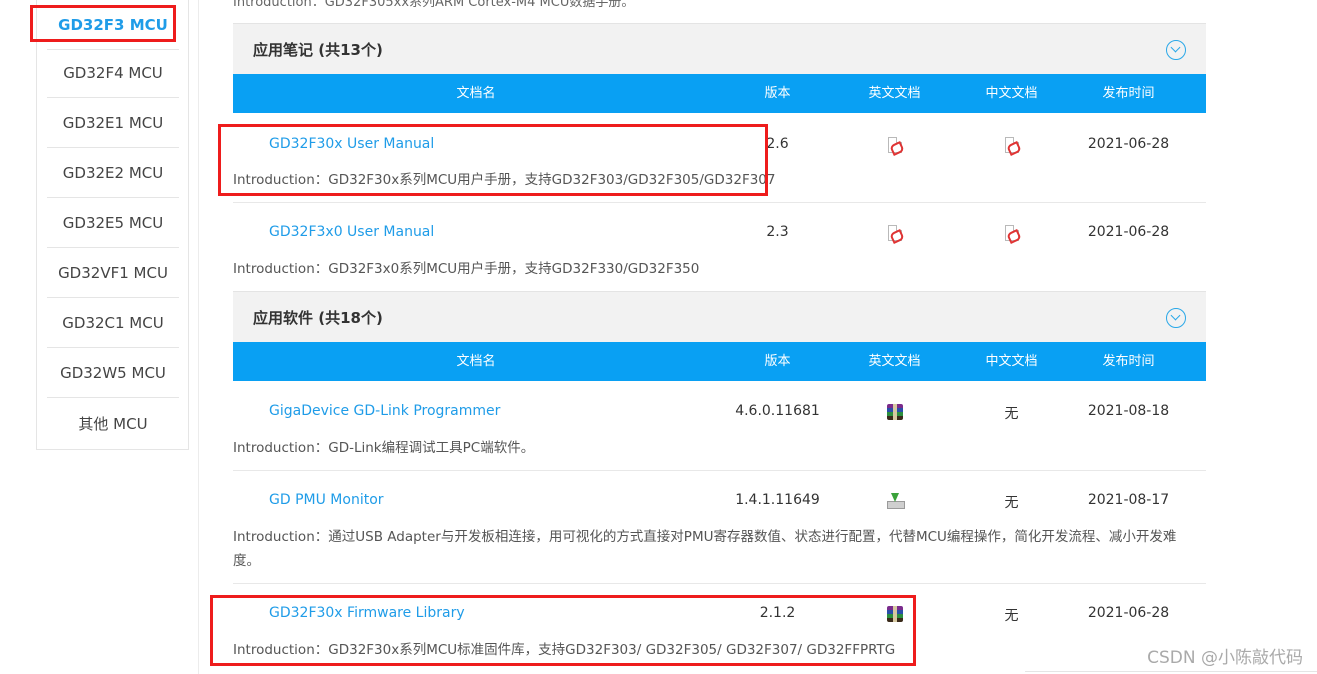  What do you see at coordinates (113, 373) in the screenshot?
I see `sidebar-item-gd32w5: GD32W5 MCU` at bounding box center [113, 373].